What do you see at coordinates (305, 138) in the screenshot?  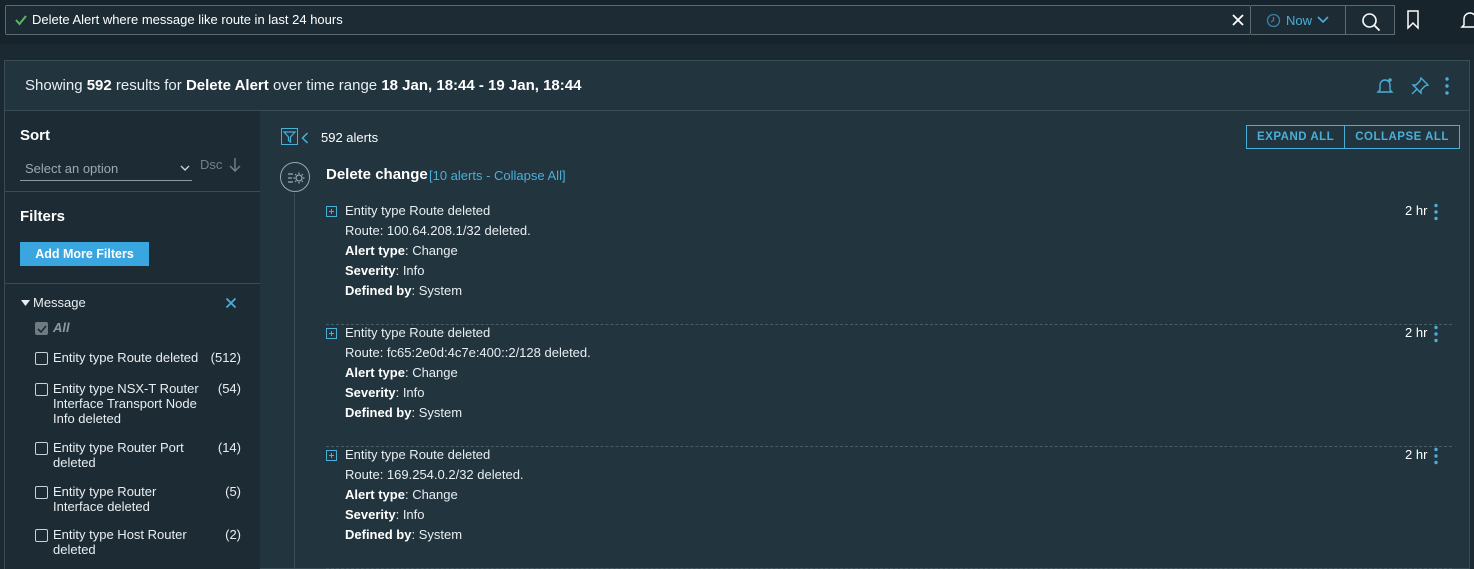 I see `chevron-left-icon` at bounding box center [305, 138].